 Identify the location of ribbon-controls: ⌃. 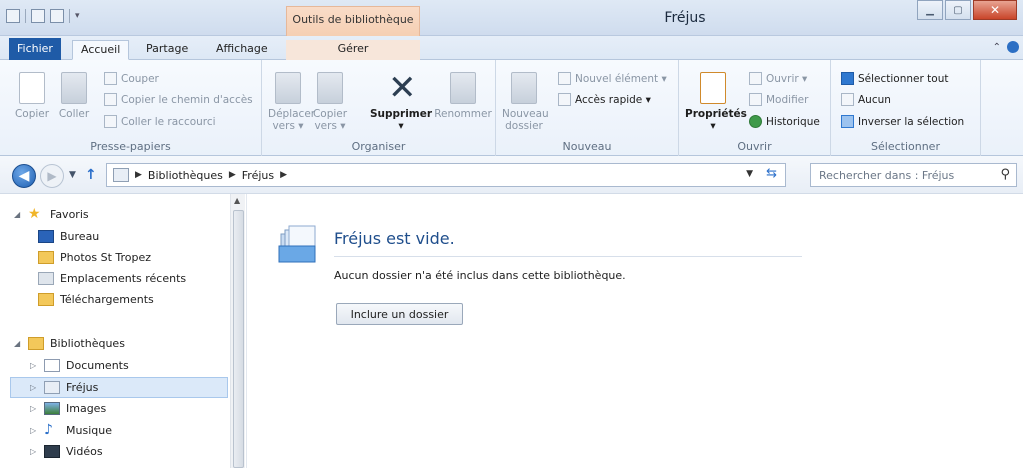
(1006, 47).